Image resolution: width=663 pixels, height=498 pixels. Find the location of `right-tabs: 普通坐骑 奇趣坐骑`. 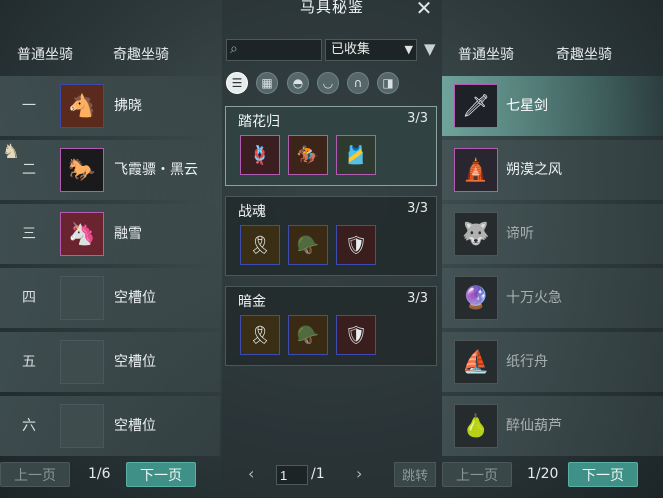

right-tabs: 普通坐骑 奇趣坐骑 is located at coordinates (552, 55).